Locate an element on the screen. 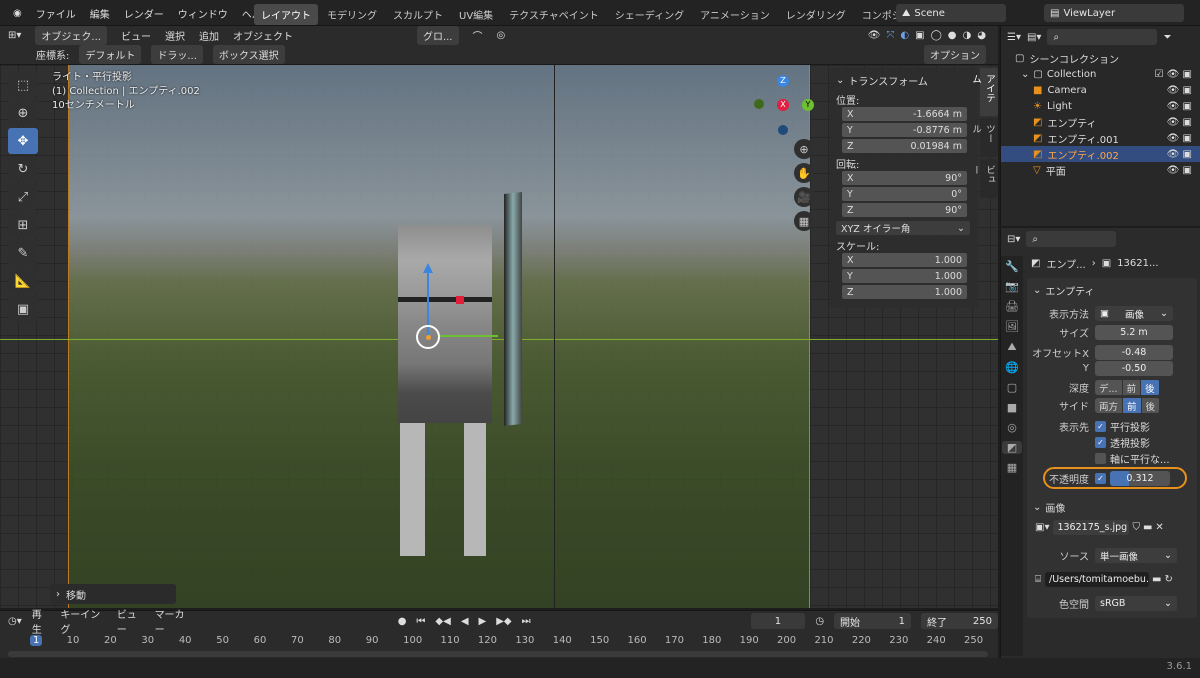  source-dropdown: 単一画像 ⌄ is located at coordinates (1136, 555).